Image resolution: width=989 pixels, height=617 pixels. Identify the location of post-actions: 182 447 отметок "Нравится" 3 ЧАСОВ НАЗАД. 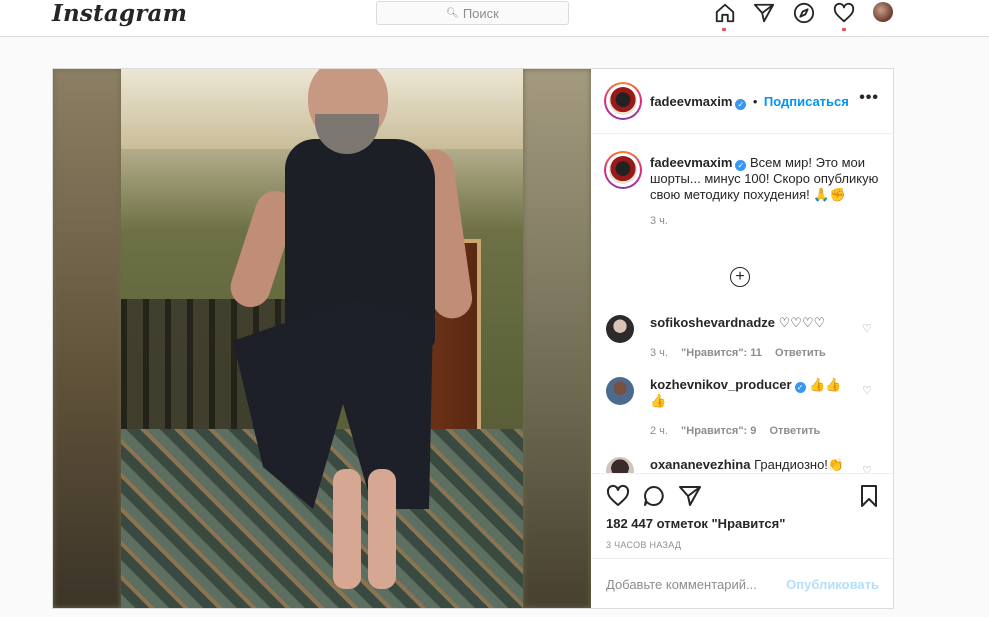
(742, 511).